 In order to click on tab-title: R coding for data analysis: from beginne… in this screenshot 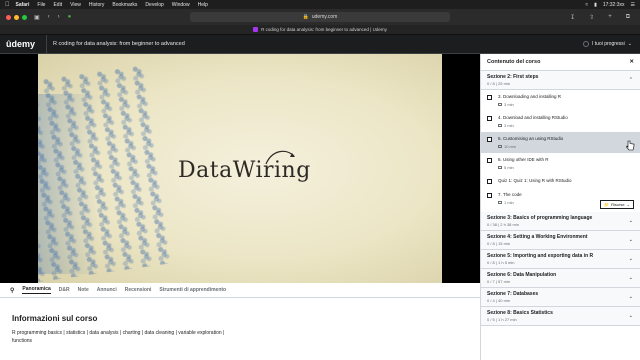, I will do `click(324, 29)`.